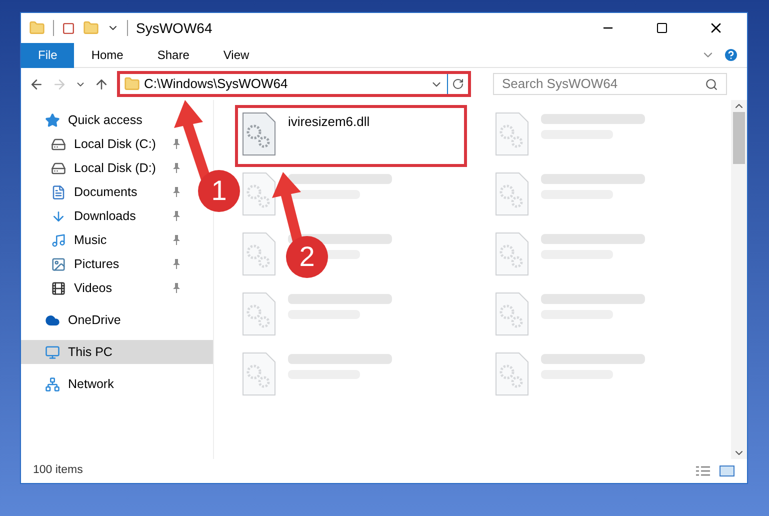  Describe the element at coordinates (105, 240) in the screenshot. I see `sidebar-item: Music` at that location.